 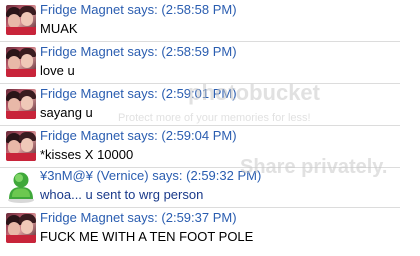 I want to click on message-time: (2:59:04 PM), so click(x=199, y=135).